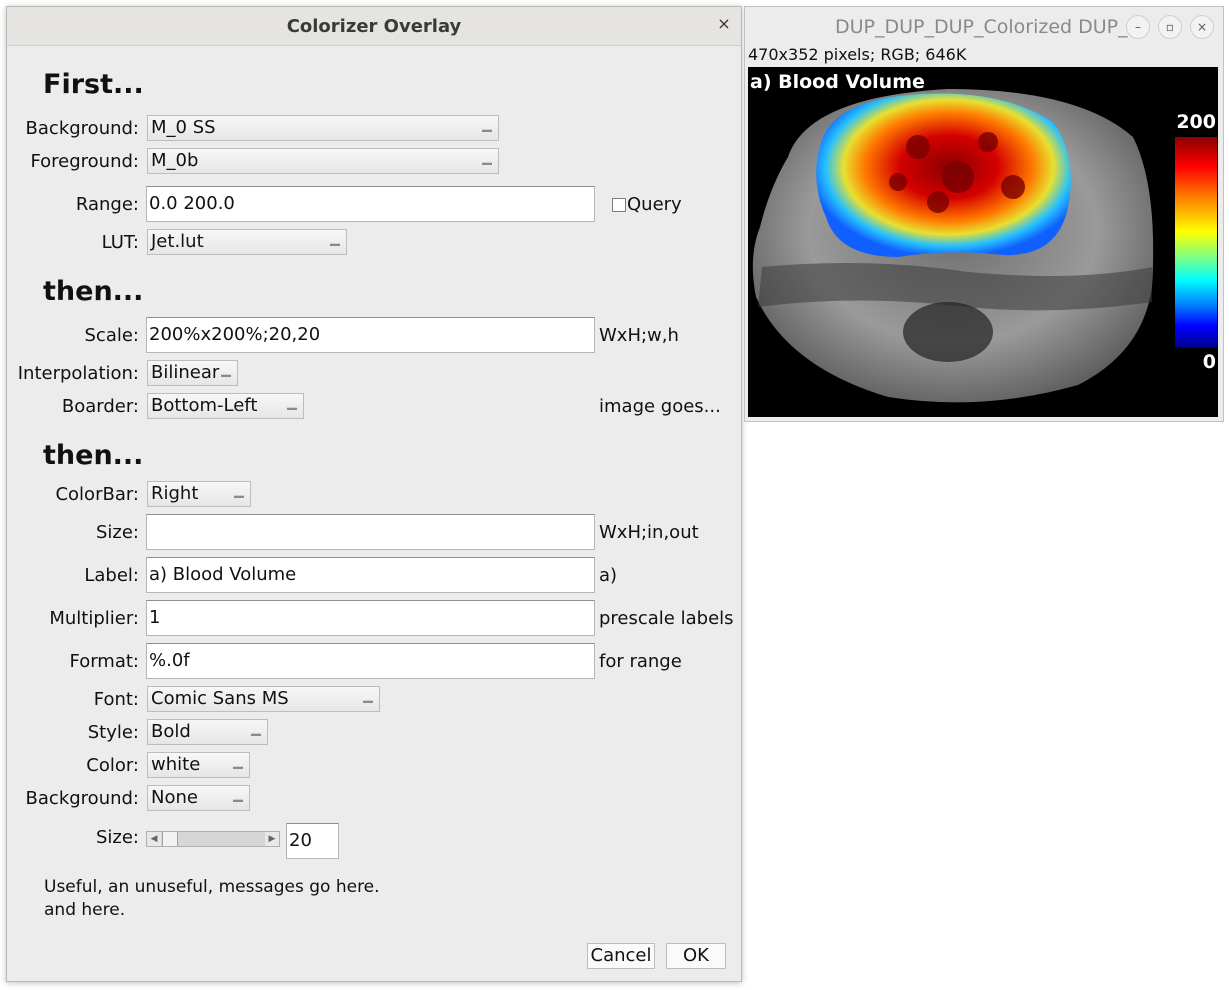 The height and width of the screenshot is (990, 1229). What do you see at coordinates (183, 127) in the screenshot?
I see `background-select-value: M_0 SS` at bounding box center [183, 127].